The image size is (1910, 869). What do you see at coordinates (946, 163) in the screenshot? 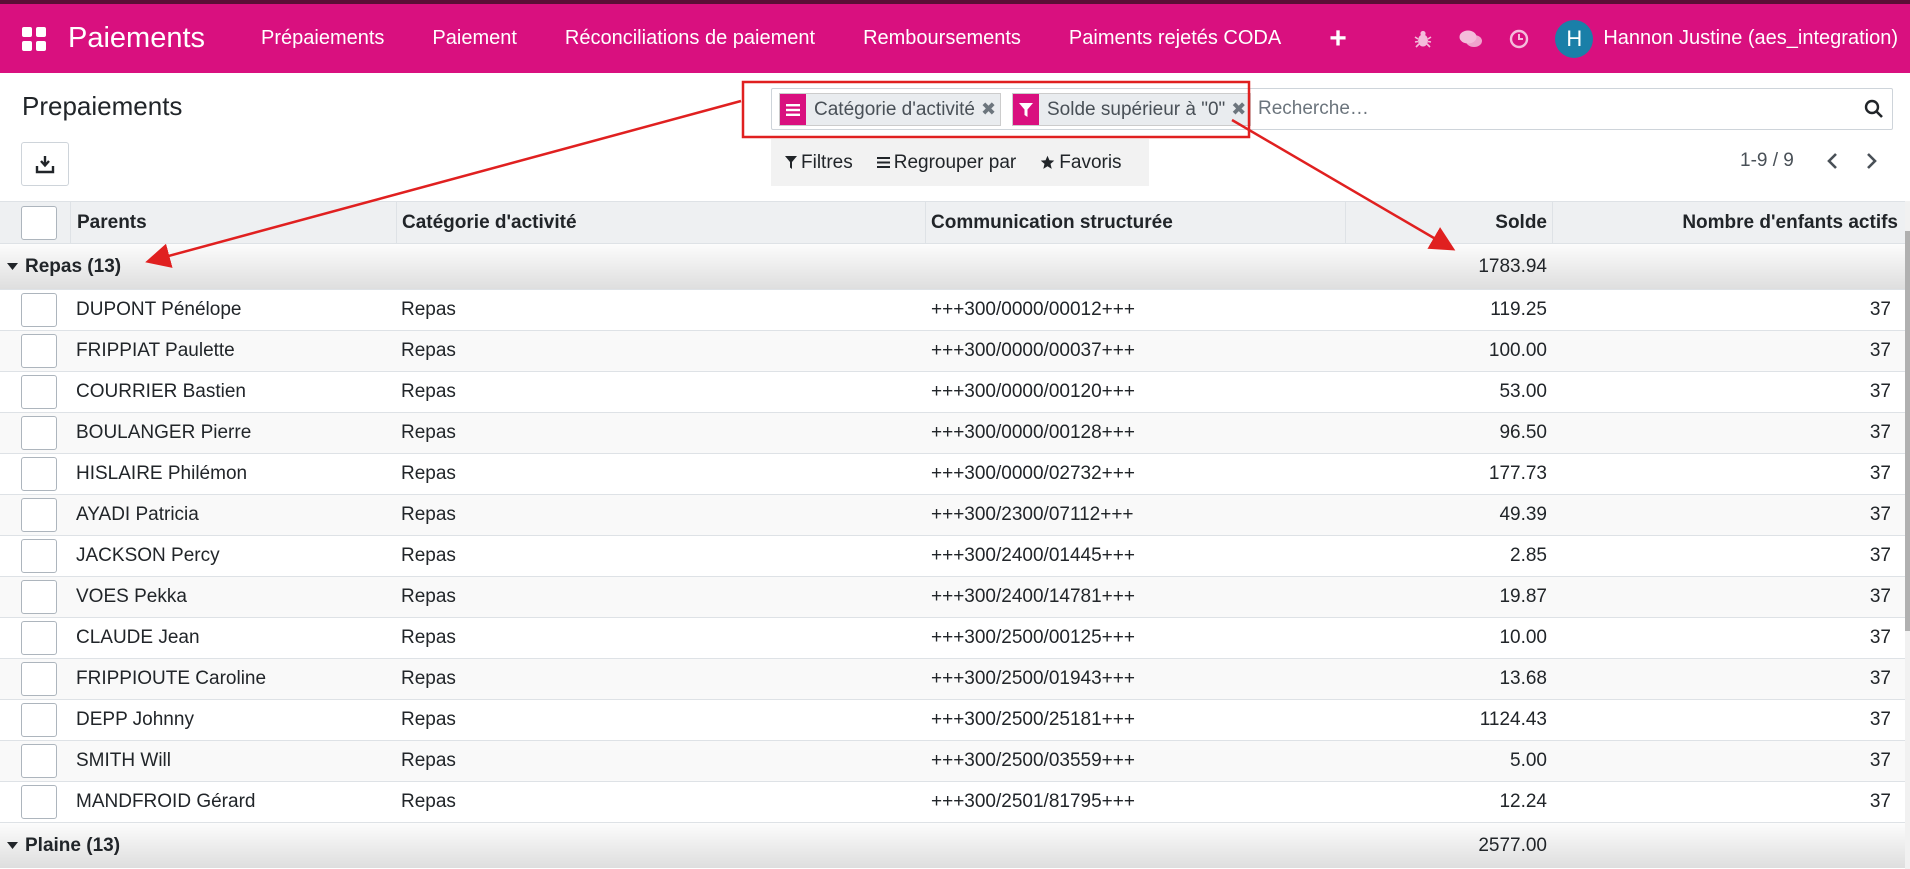
I see `groupby-dropdown: Regrouper par` at bounding box center [946, 163].